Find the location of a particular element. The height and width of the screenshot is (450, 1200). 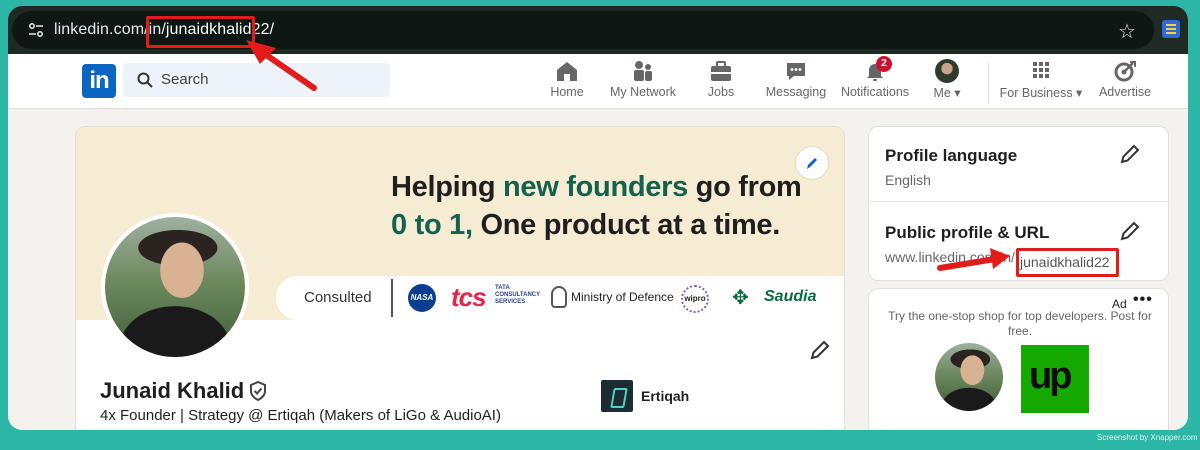

pencil-icon is located at coordinates (812, 163).